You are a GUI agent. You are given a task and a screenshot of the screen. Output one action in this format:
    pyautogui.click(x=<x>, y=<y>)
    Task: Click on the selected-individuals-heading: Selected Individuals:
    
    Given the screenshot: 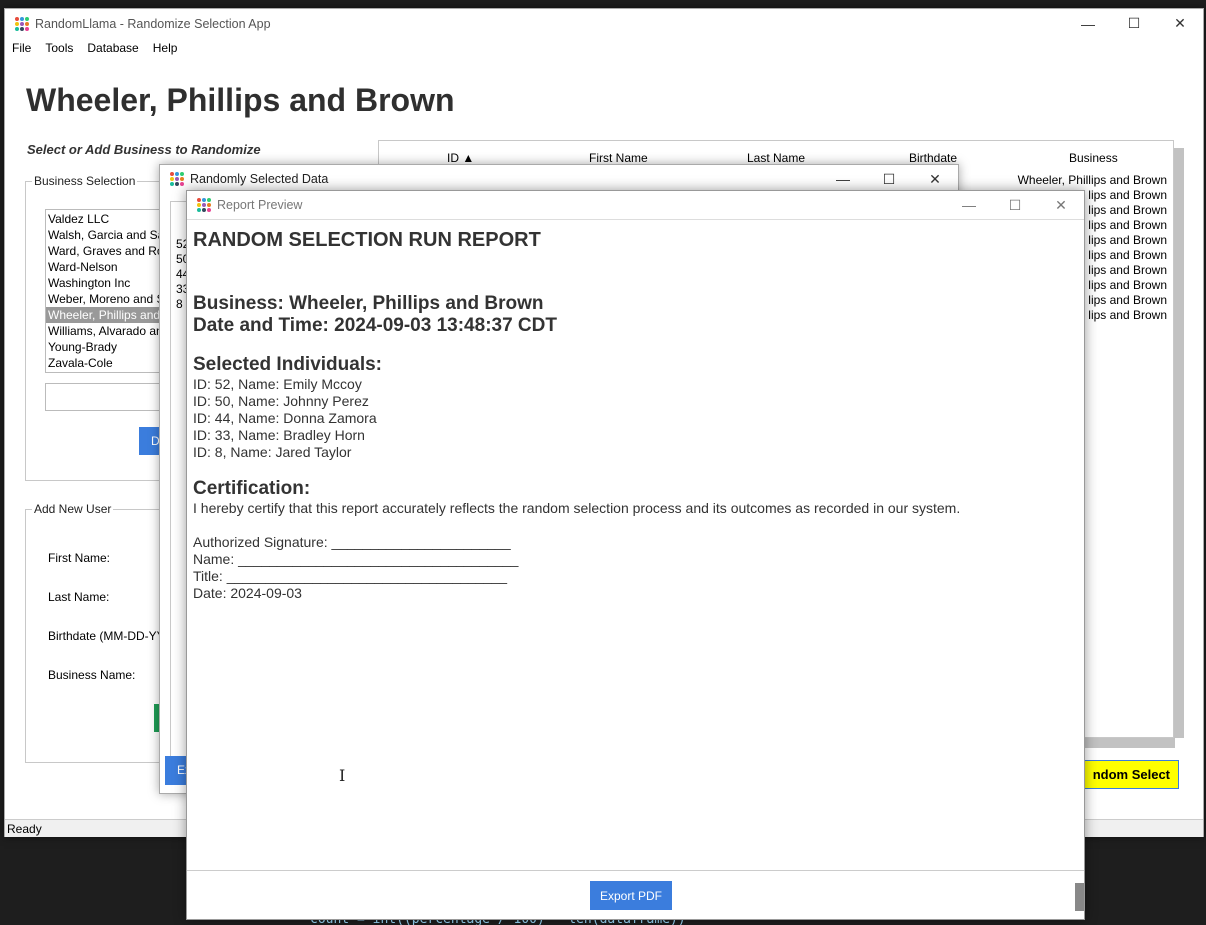 What is the action you would take?
    pyautogui.click(x=287, y=364)
    